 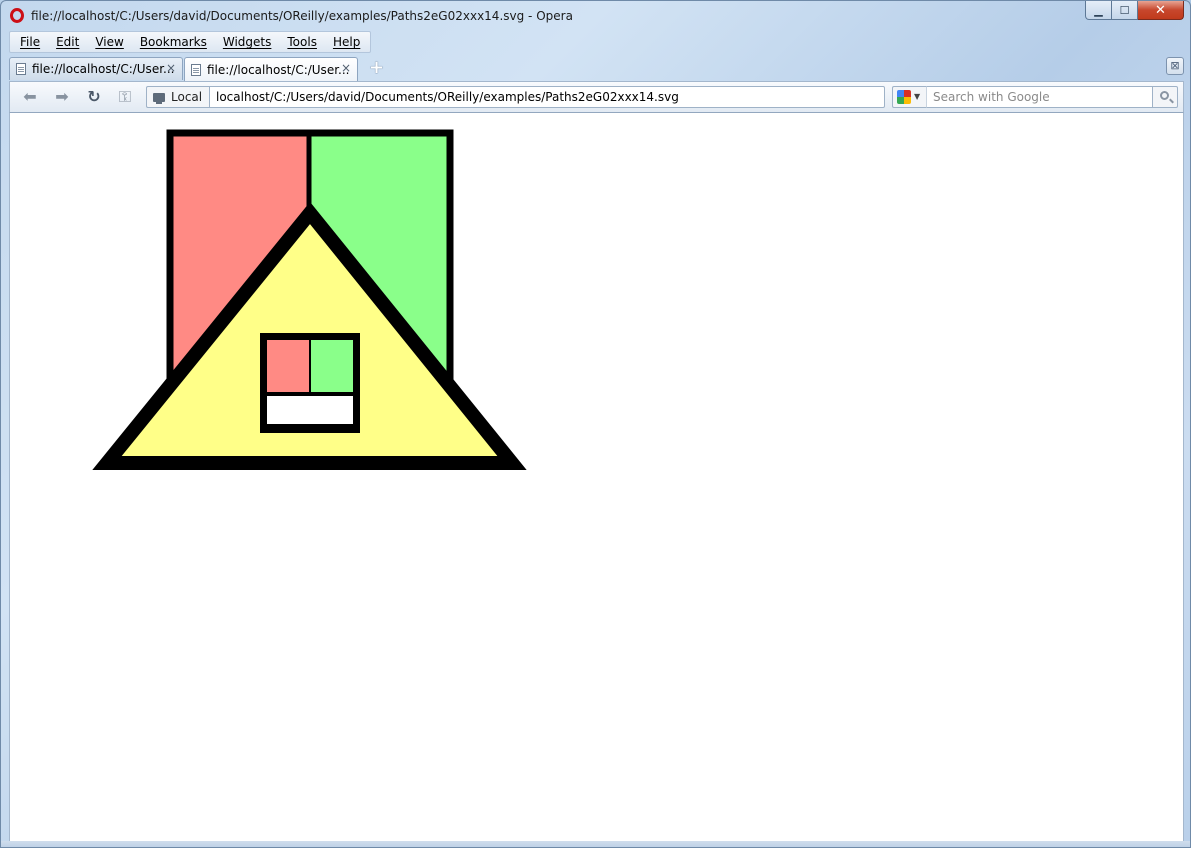 What do you see at coordinates (247, 42) in the screenshot?
I see `menu-widgets: Widgets` at bounding box center [247, 42].